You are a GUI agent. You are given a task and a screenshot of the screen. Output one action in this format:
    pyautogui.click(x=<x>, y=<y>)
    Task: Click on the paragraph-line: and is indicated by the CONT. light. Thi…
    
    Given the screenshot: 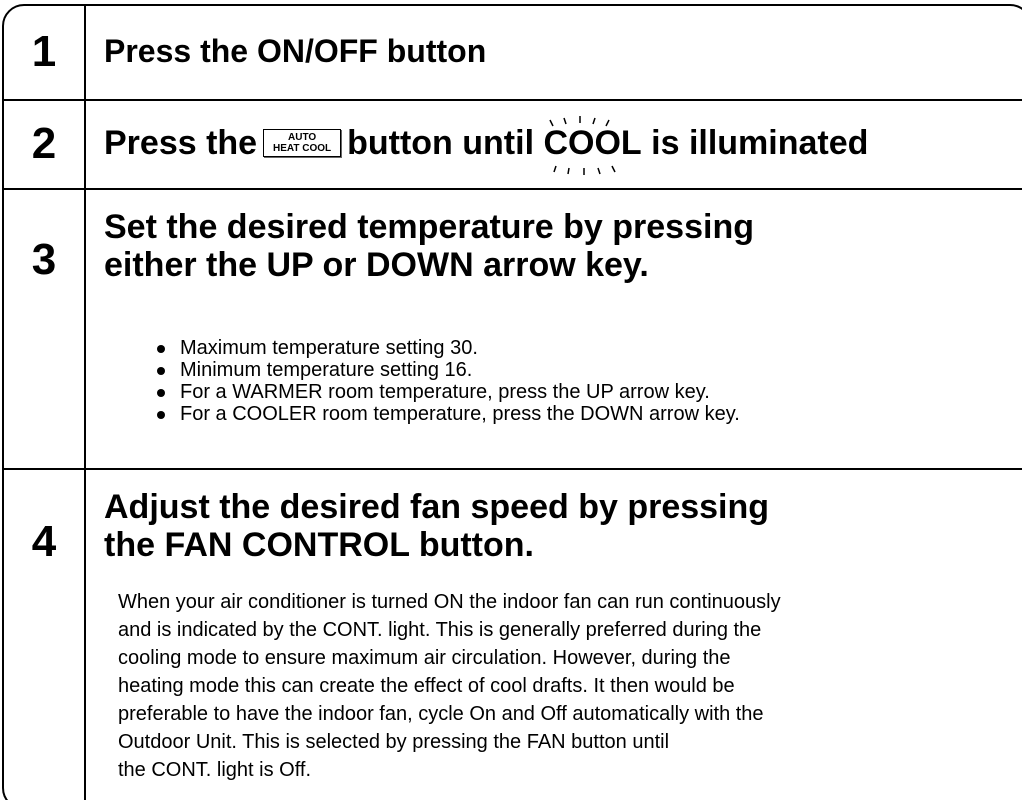 What is the action you would take?
    pyautogui.click(x=440, y=630)
    